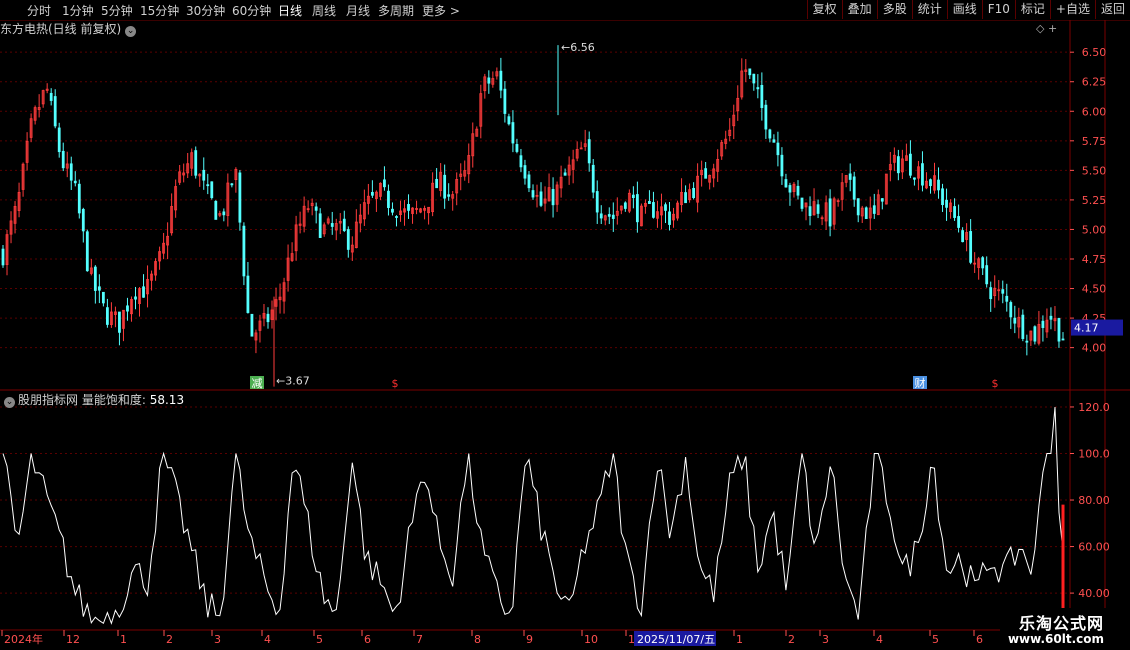 This screenshot has width=1130, height=650. What do you see at coordinates (1094, 593) in the screenshot?
I see `indicator-tick-label: 40.00` at bounding box center [1094, 593].